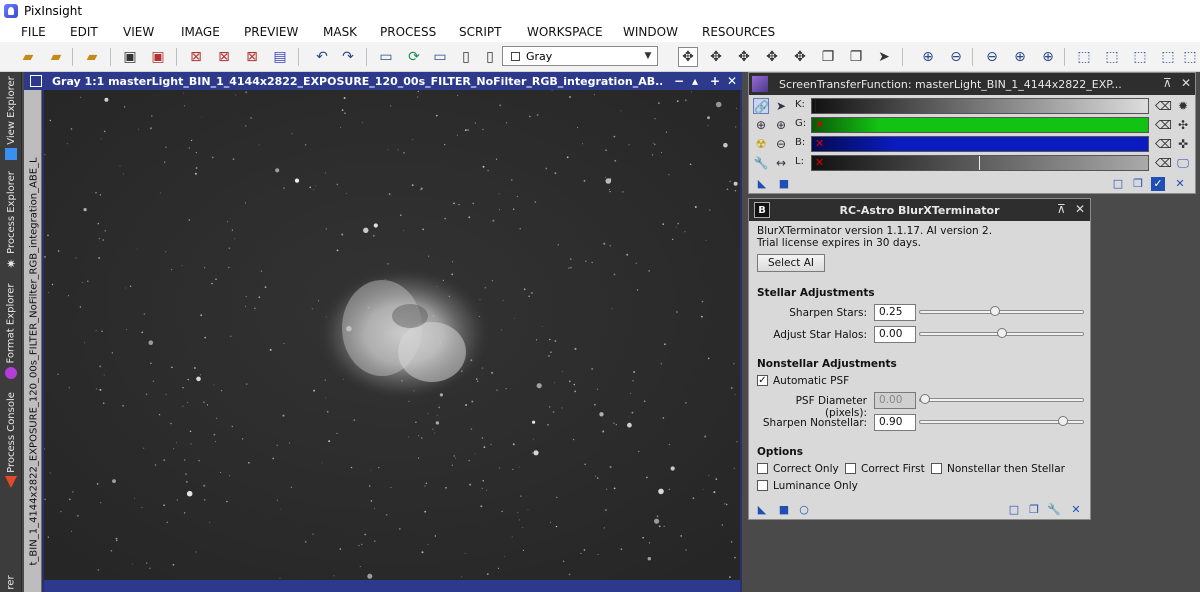  What do you see at coordinates (490, 57) in the screenshot?
I see `preview-delete-icon: ▯` at bounding box center [490, 57].